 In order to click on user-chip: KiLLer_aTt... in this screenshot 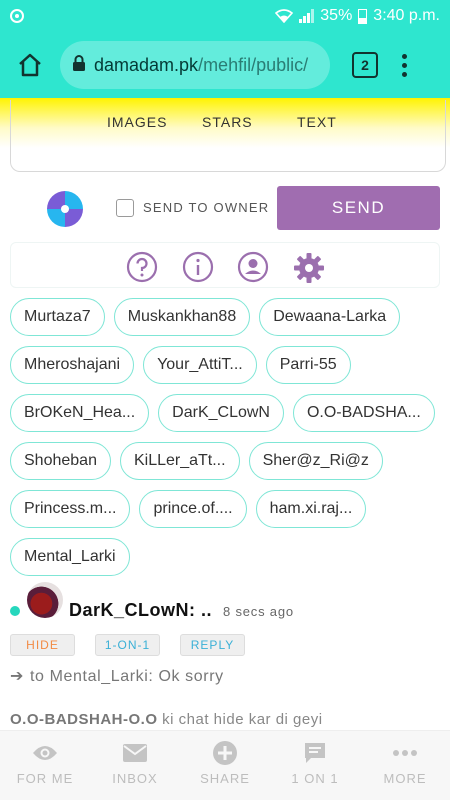, I will do `click(179, 461)`.